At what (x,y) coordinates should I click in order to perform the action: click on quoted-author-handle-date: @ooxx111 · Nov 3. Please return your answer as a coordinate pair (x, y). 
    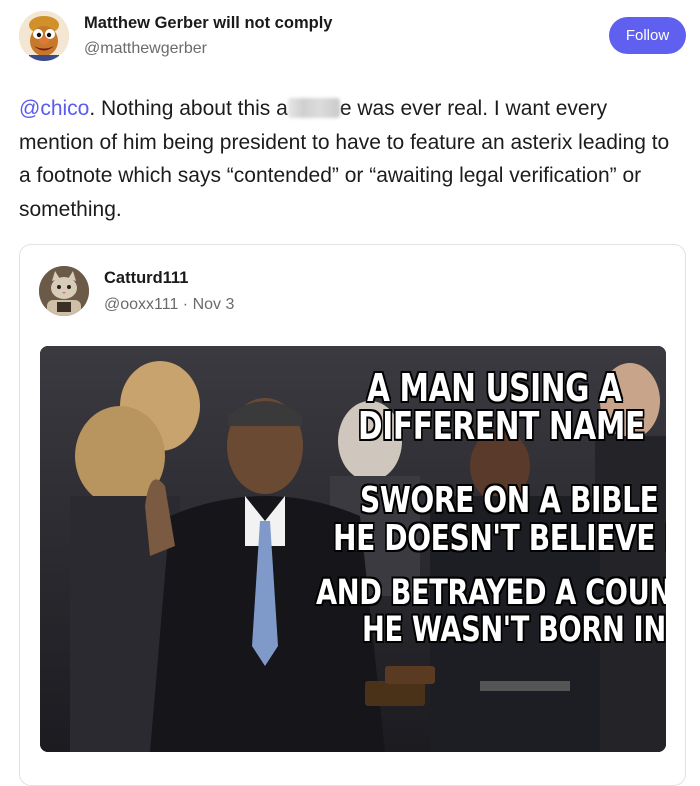
    Looking at the image, I should click on (169, 305).